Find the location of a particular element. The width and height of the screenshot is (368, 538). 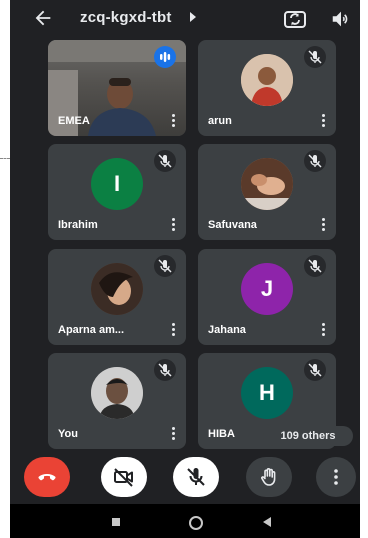

meeting-code: zcq-kgxd-tbt is located at coordinates (126, 17).